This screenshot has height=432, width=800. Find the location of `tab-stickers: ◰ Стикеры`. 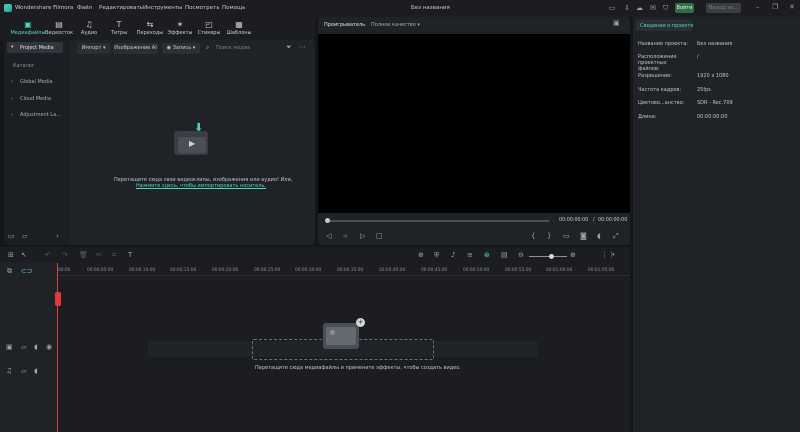

tab-stickers: ◰ Стикеры is located at coordinates (209, 28).